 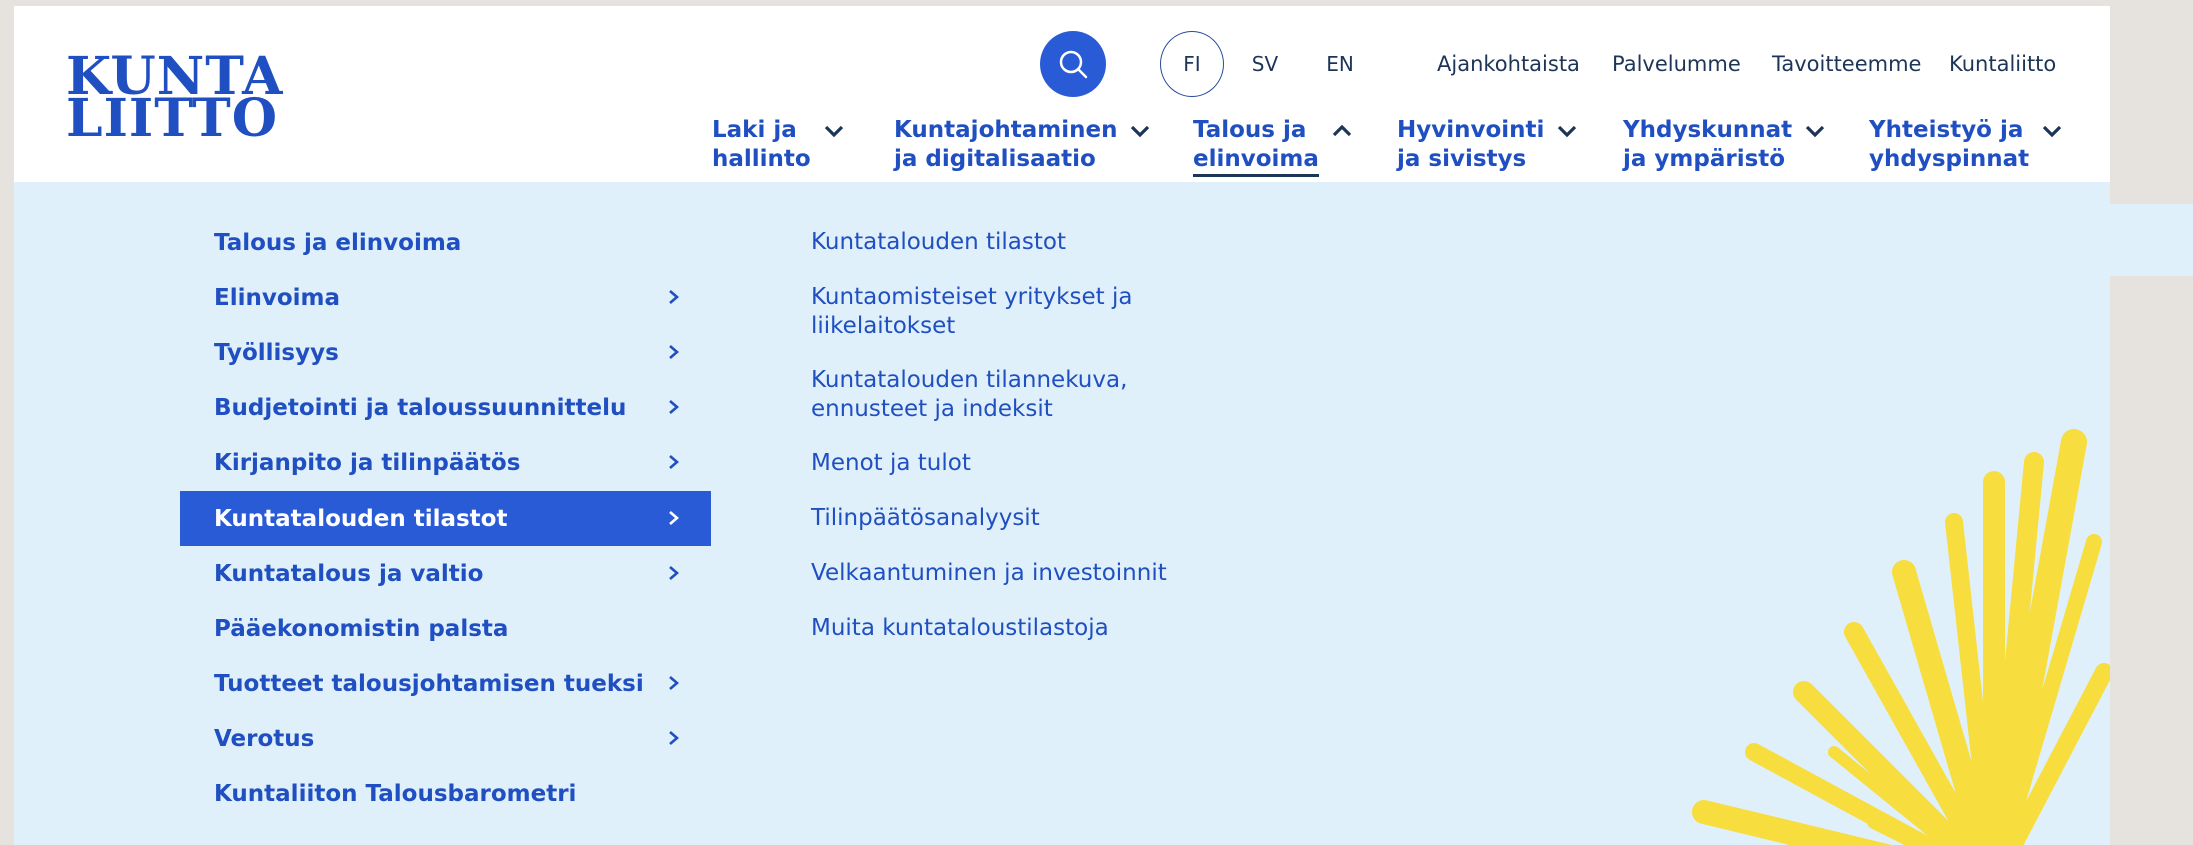 I want to click on submenu-item-tyollisyys: Työllisyys, so click(x=445, y=352).